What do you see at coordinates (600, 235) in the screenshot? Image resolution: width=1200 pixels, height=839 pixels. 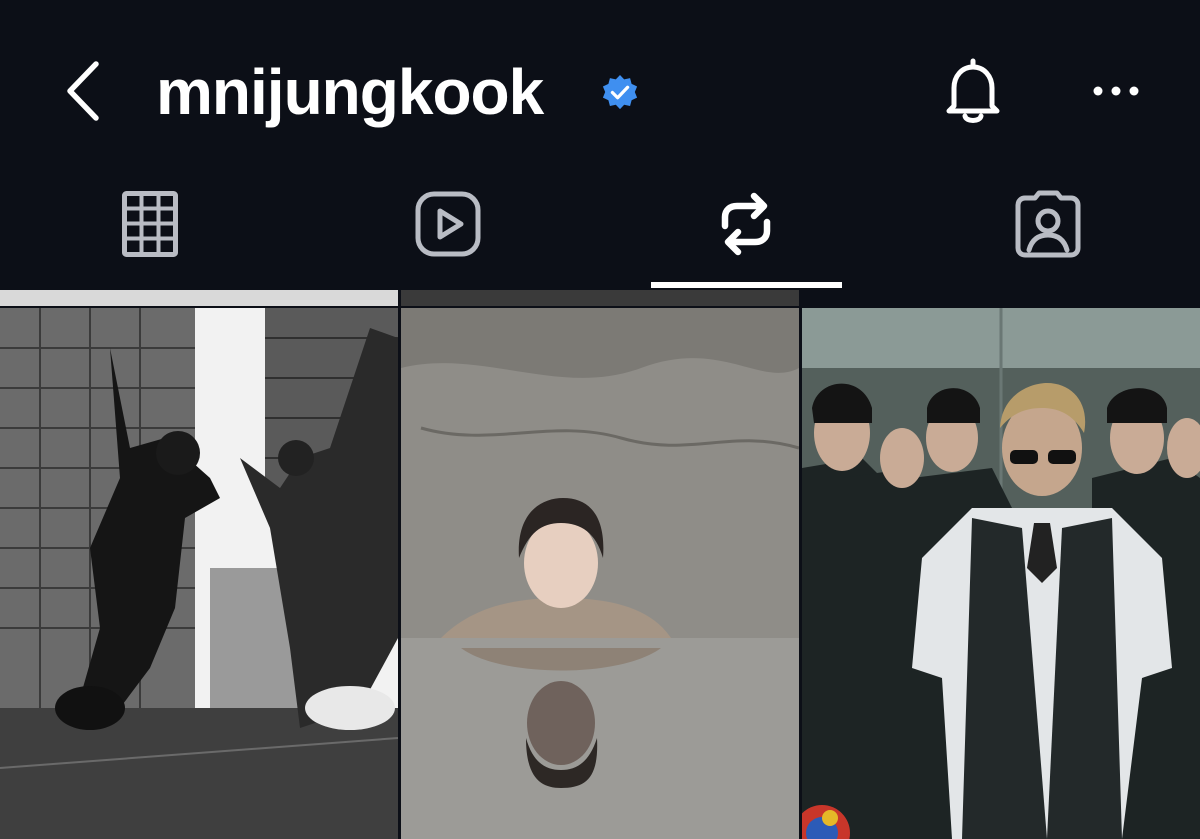 I see `profile-tabs` at bounding box center [600, 235].